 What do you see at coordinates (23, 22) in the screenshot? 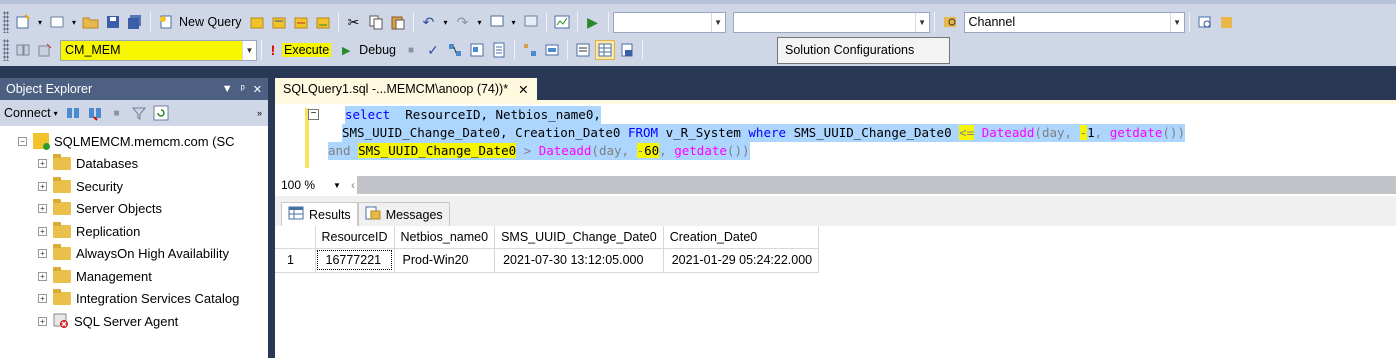
I see `new-project-icon` at bounding box center [23, 22].